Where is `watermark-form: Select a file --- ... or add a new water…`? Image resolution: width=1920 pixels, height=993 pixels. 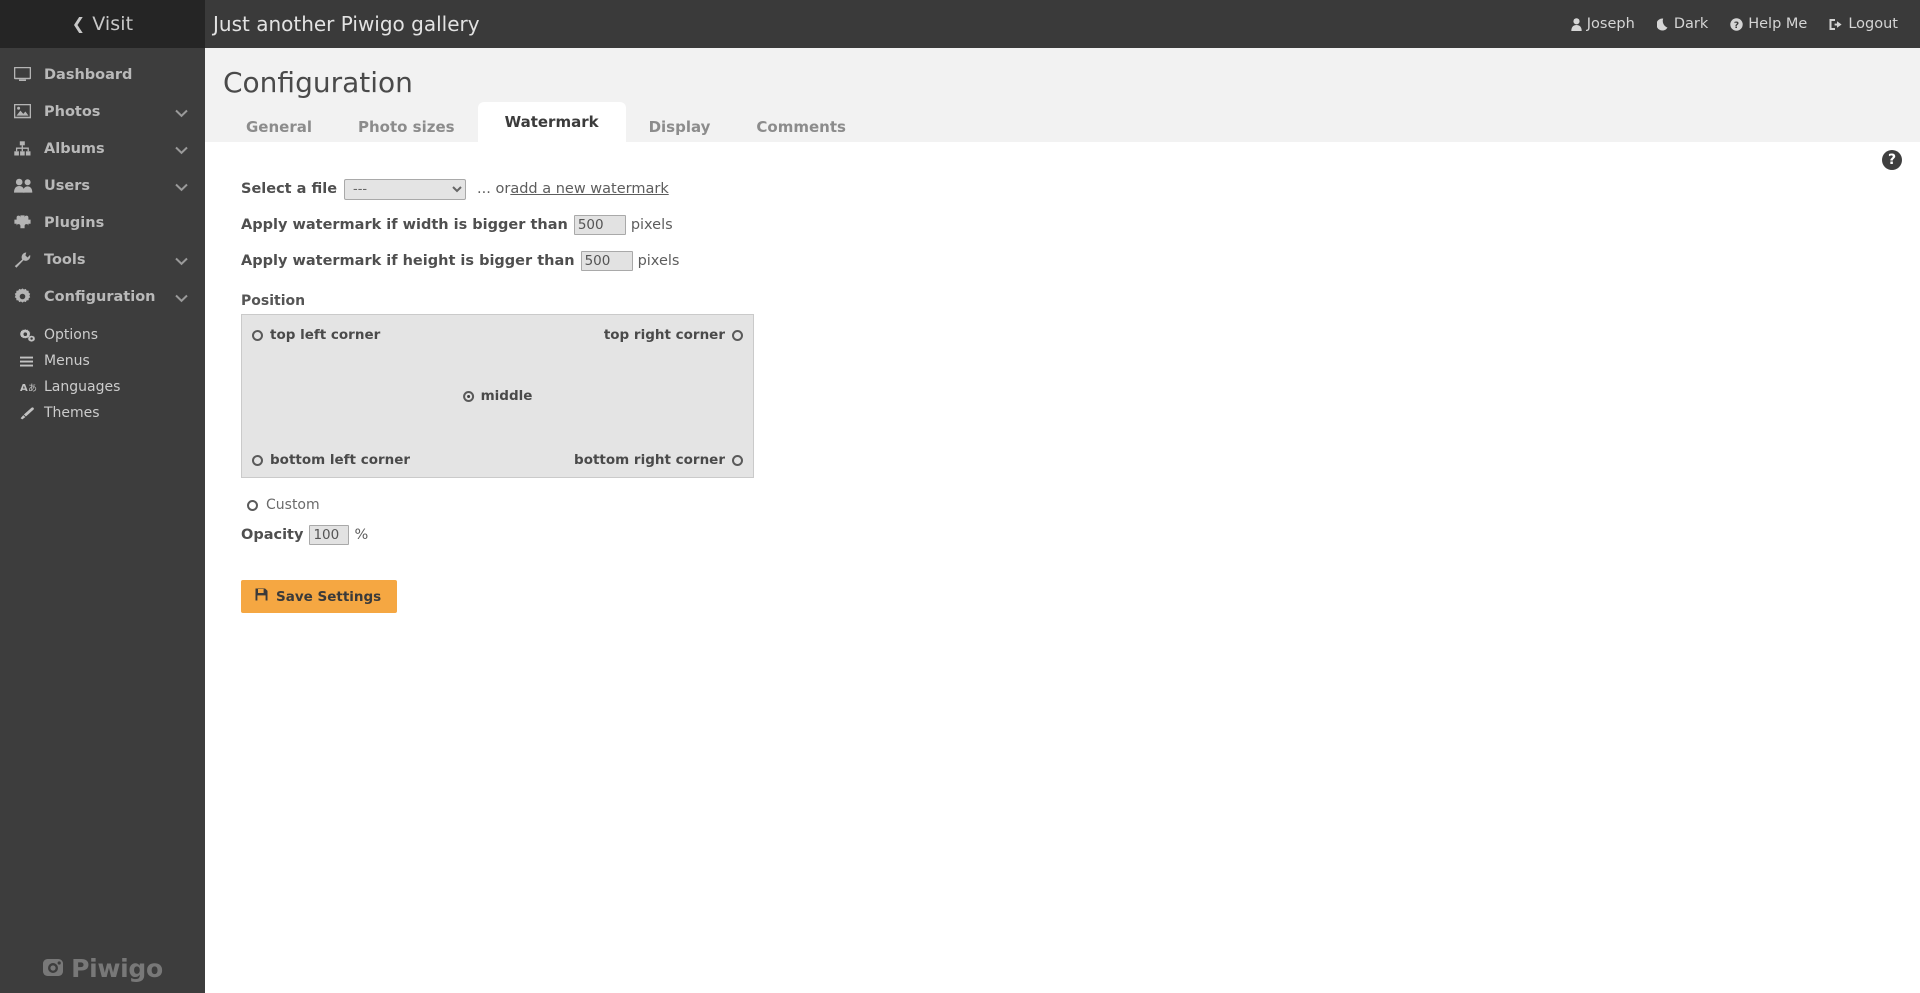
watermark-form: Select a file --- ... or add a new water… is located at coordinates (497, 393).